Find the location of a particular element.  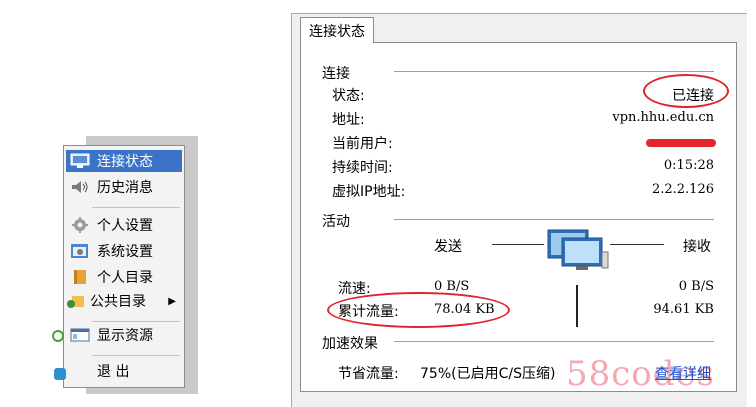

receive-line is located at coordinates (637, 244).